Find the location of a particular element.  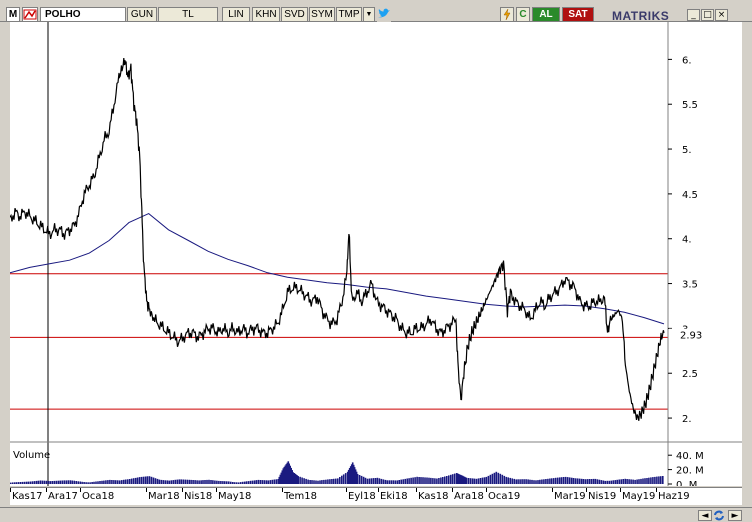

khn-button: KHN is located at coordinates (266, 14).